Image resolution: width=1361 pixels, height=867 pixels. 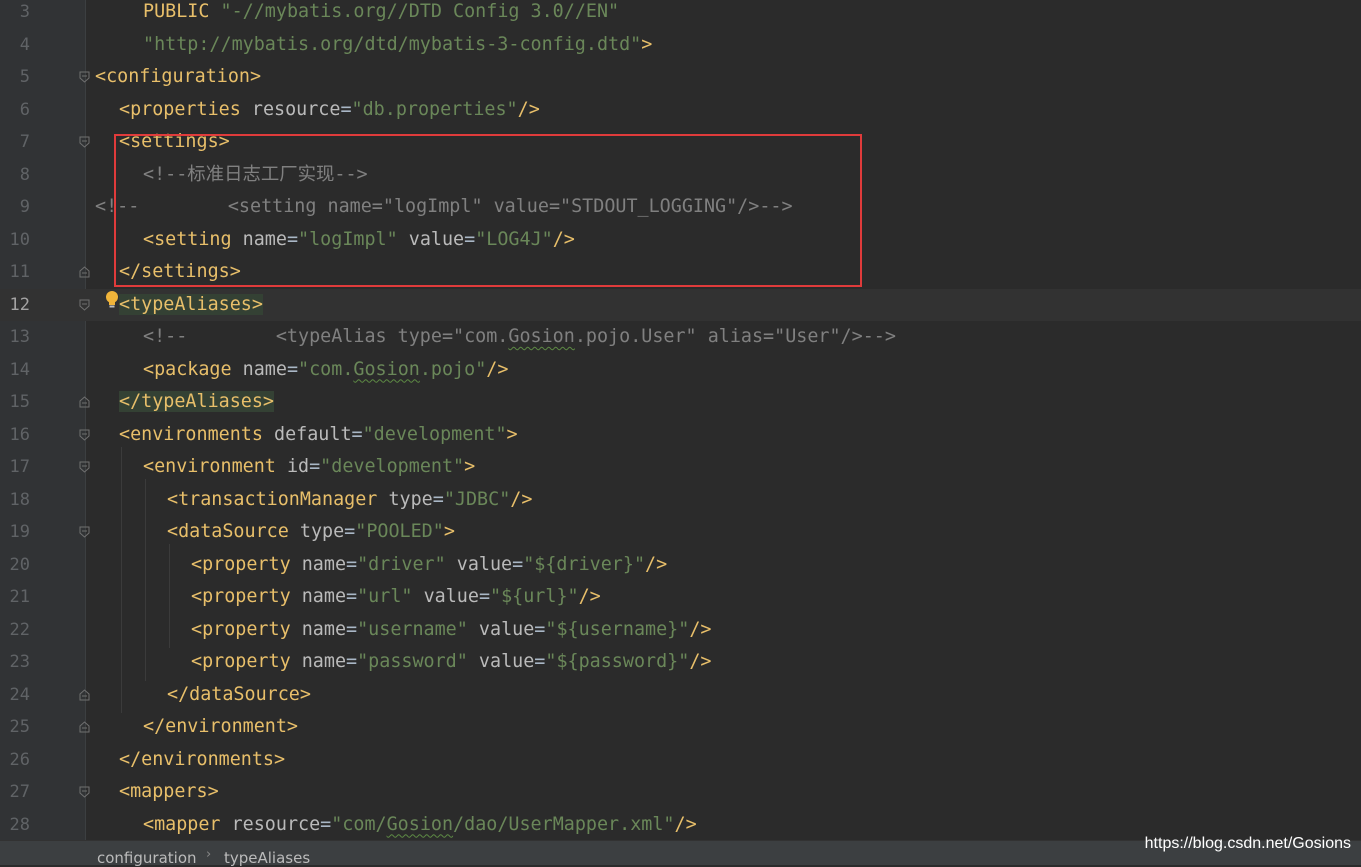 What do you see at coordinates (680, 370) in the screenshot?
I see `code-line: 14 <package name="com.Gosion.pojo"/>` at bounding box center [680, 370].